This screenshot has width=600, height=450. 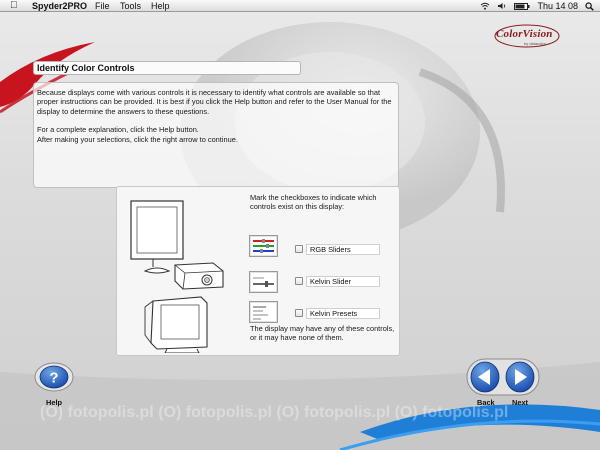 What do you see at coordinates (299, 313) in the screenshot?
I see `kelvin-presets-checkbox` at bounding box center [299, 313].